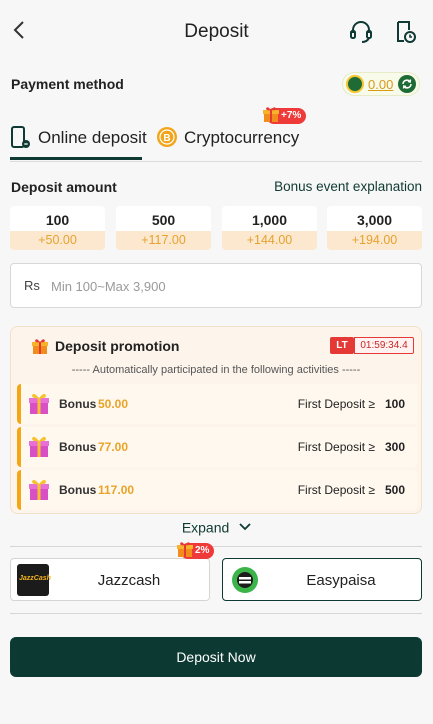  What do you see at coordinates (245, 580) in the screenshot?
I see `easypaisa-logo` at bounding box center [245, 580].